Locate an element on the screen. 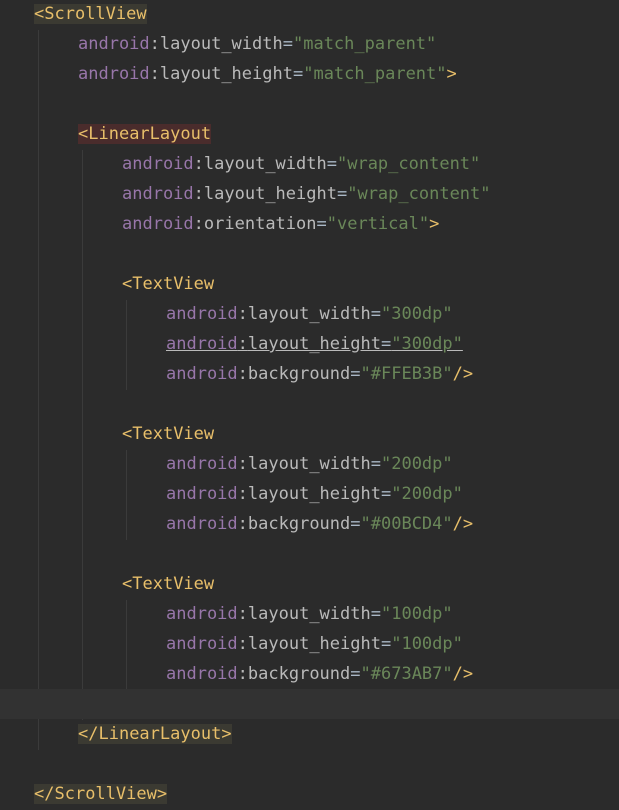  code-line-content: android:layout_width="wrap_content" is located at coordinates (301, 164).